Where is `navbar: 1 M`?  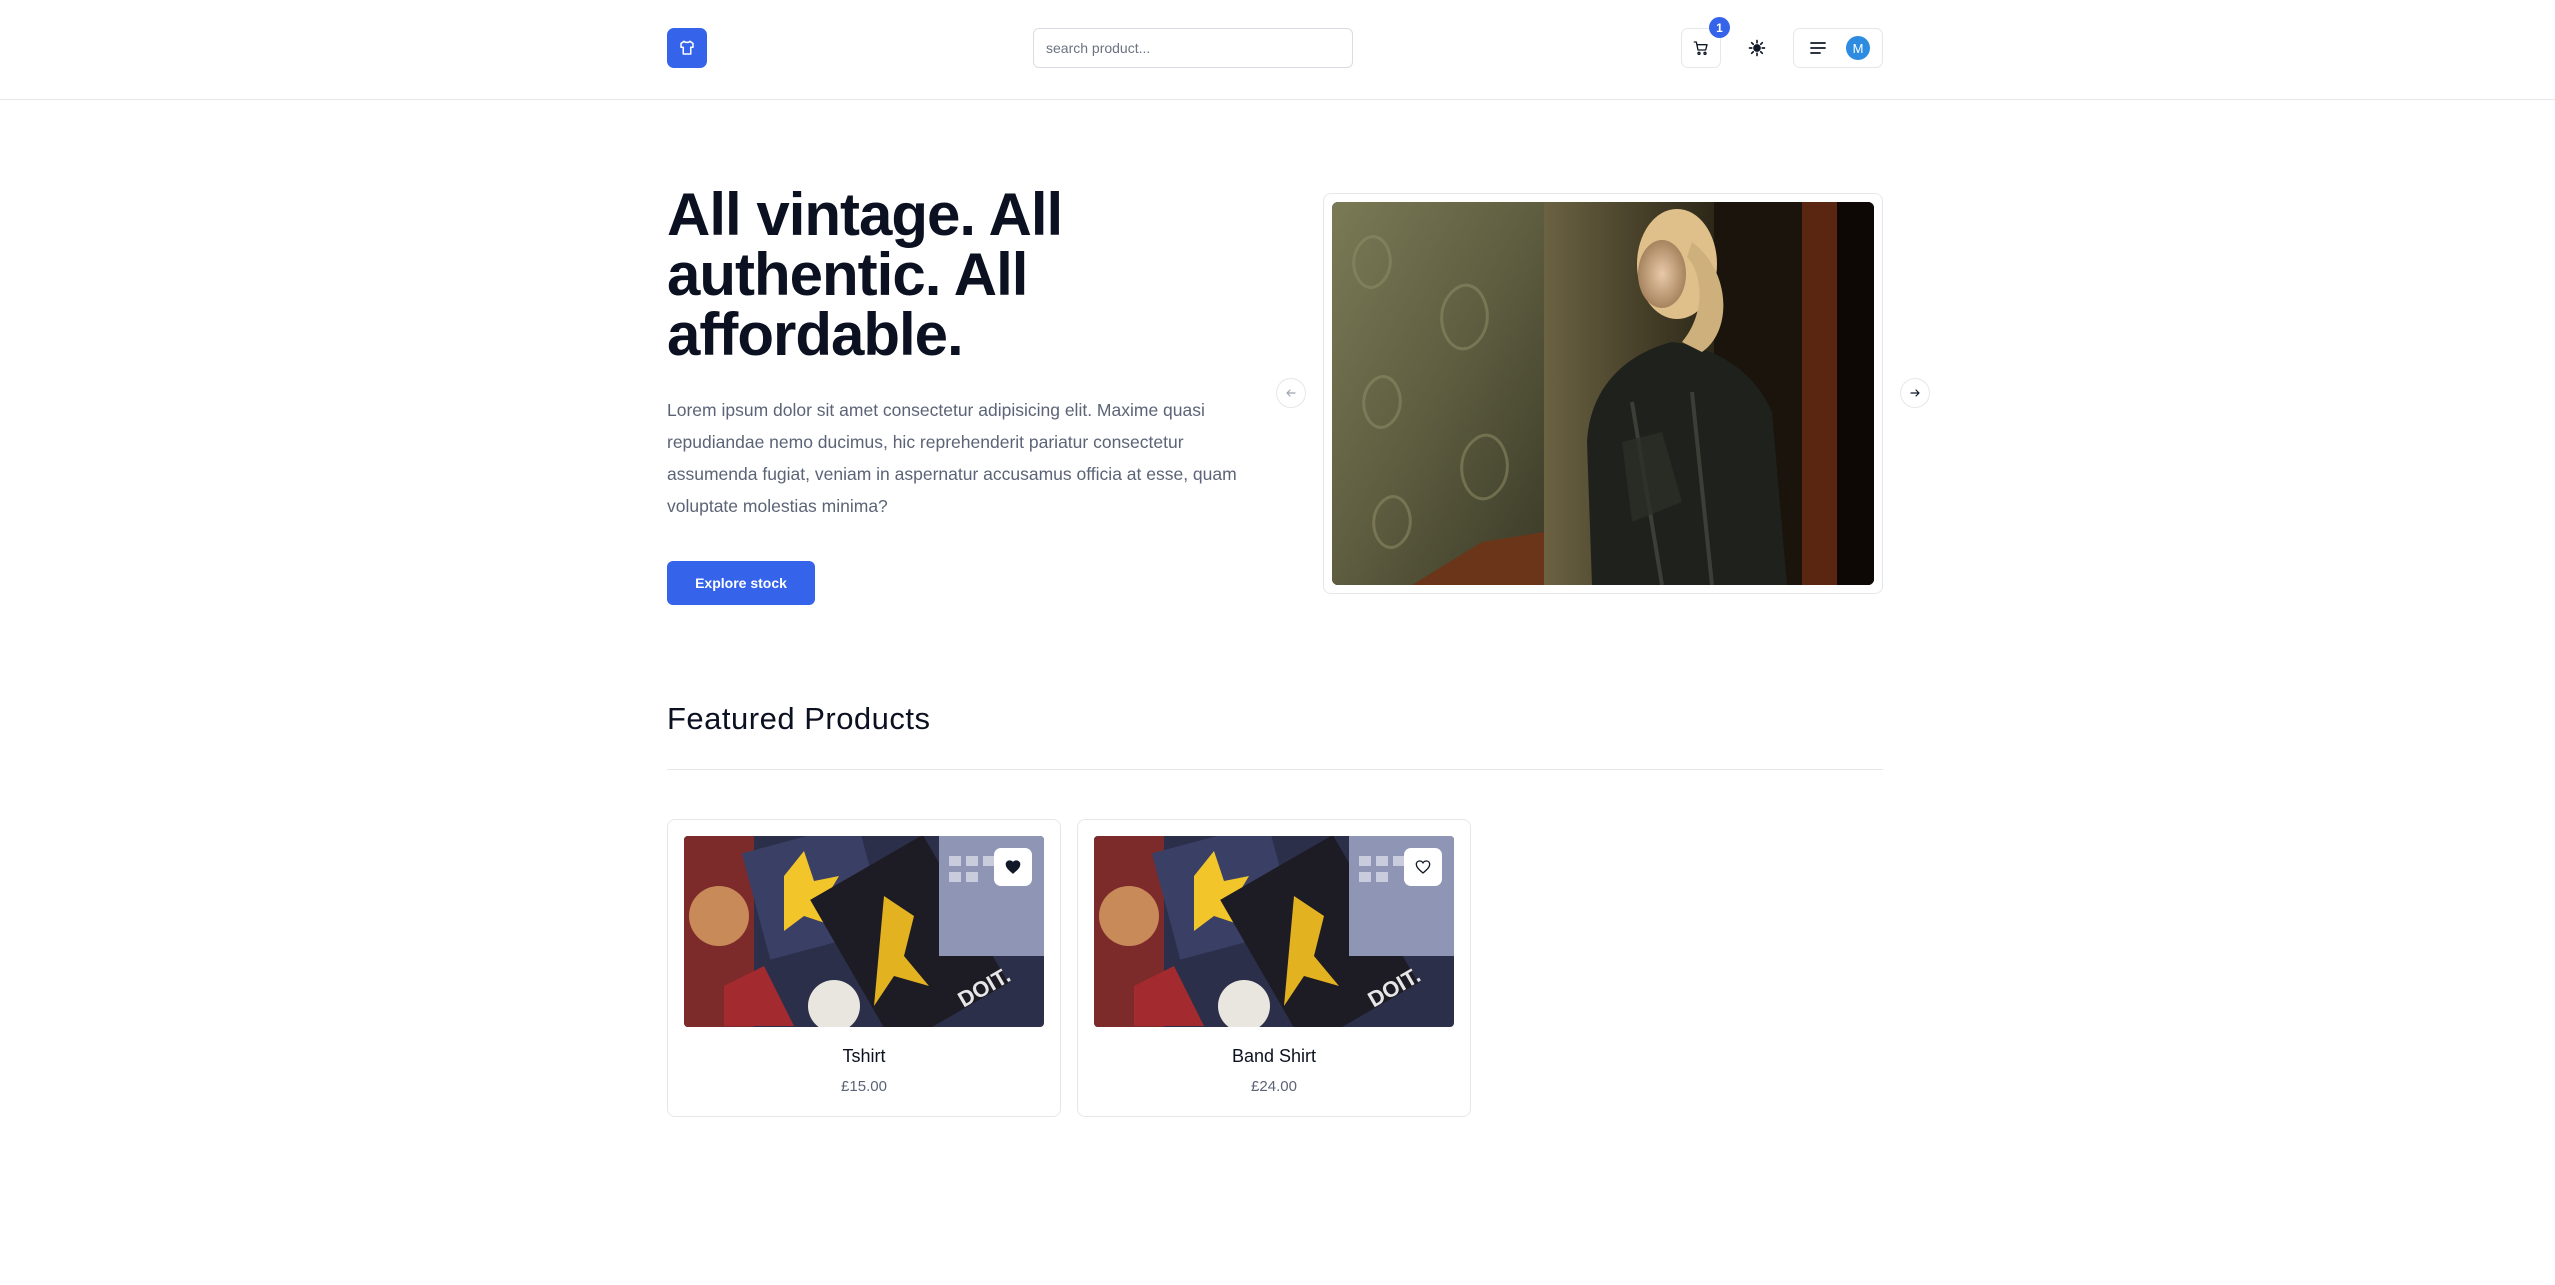 navbar: 1 M is located at coordinates (1277, 50).